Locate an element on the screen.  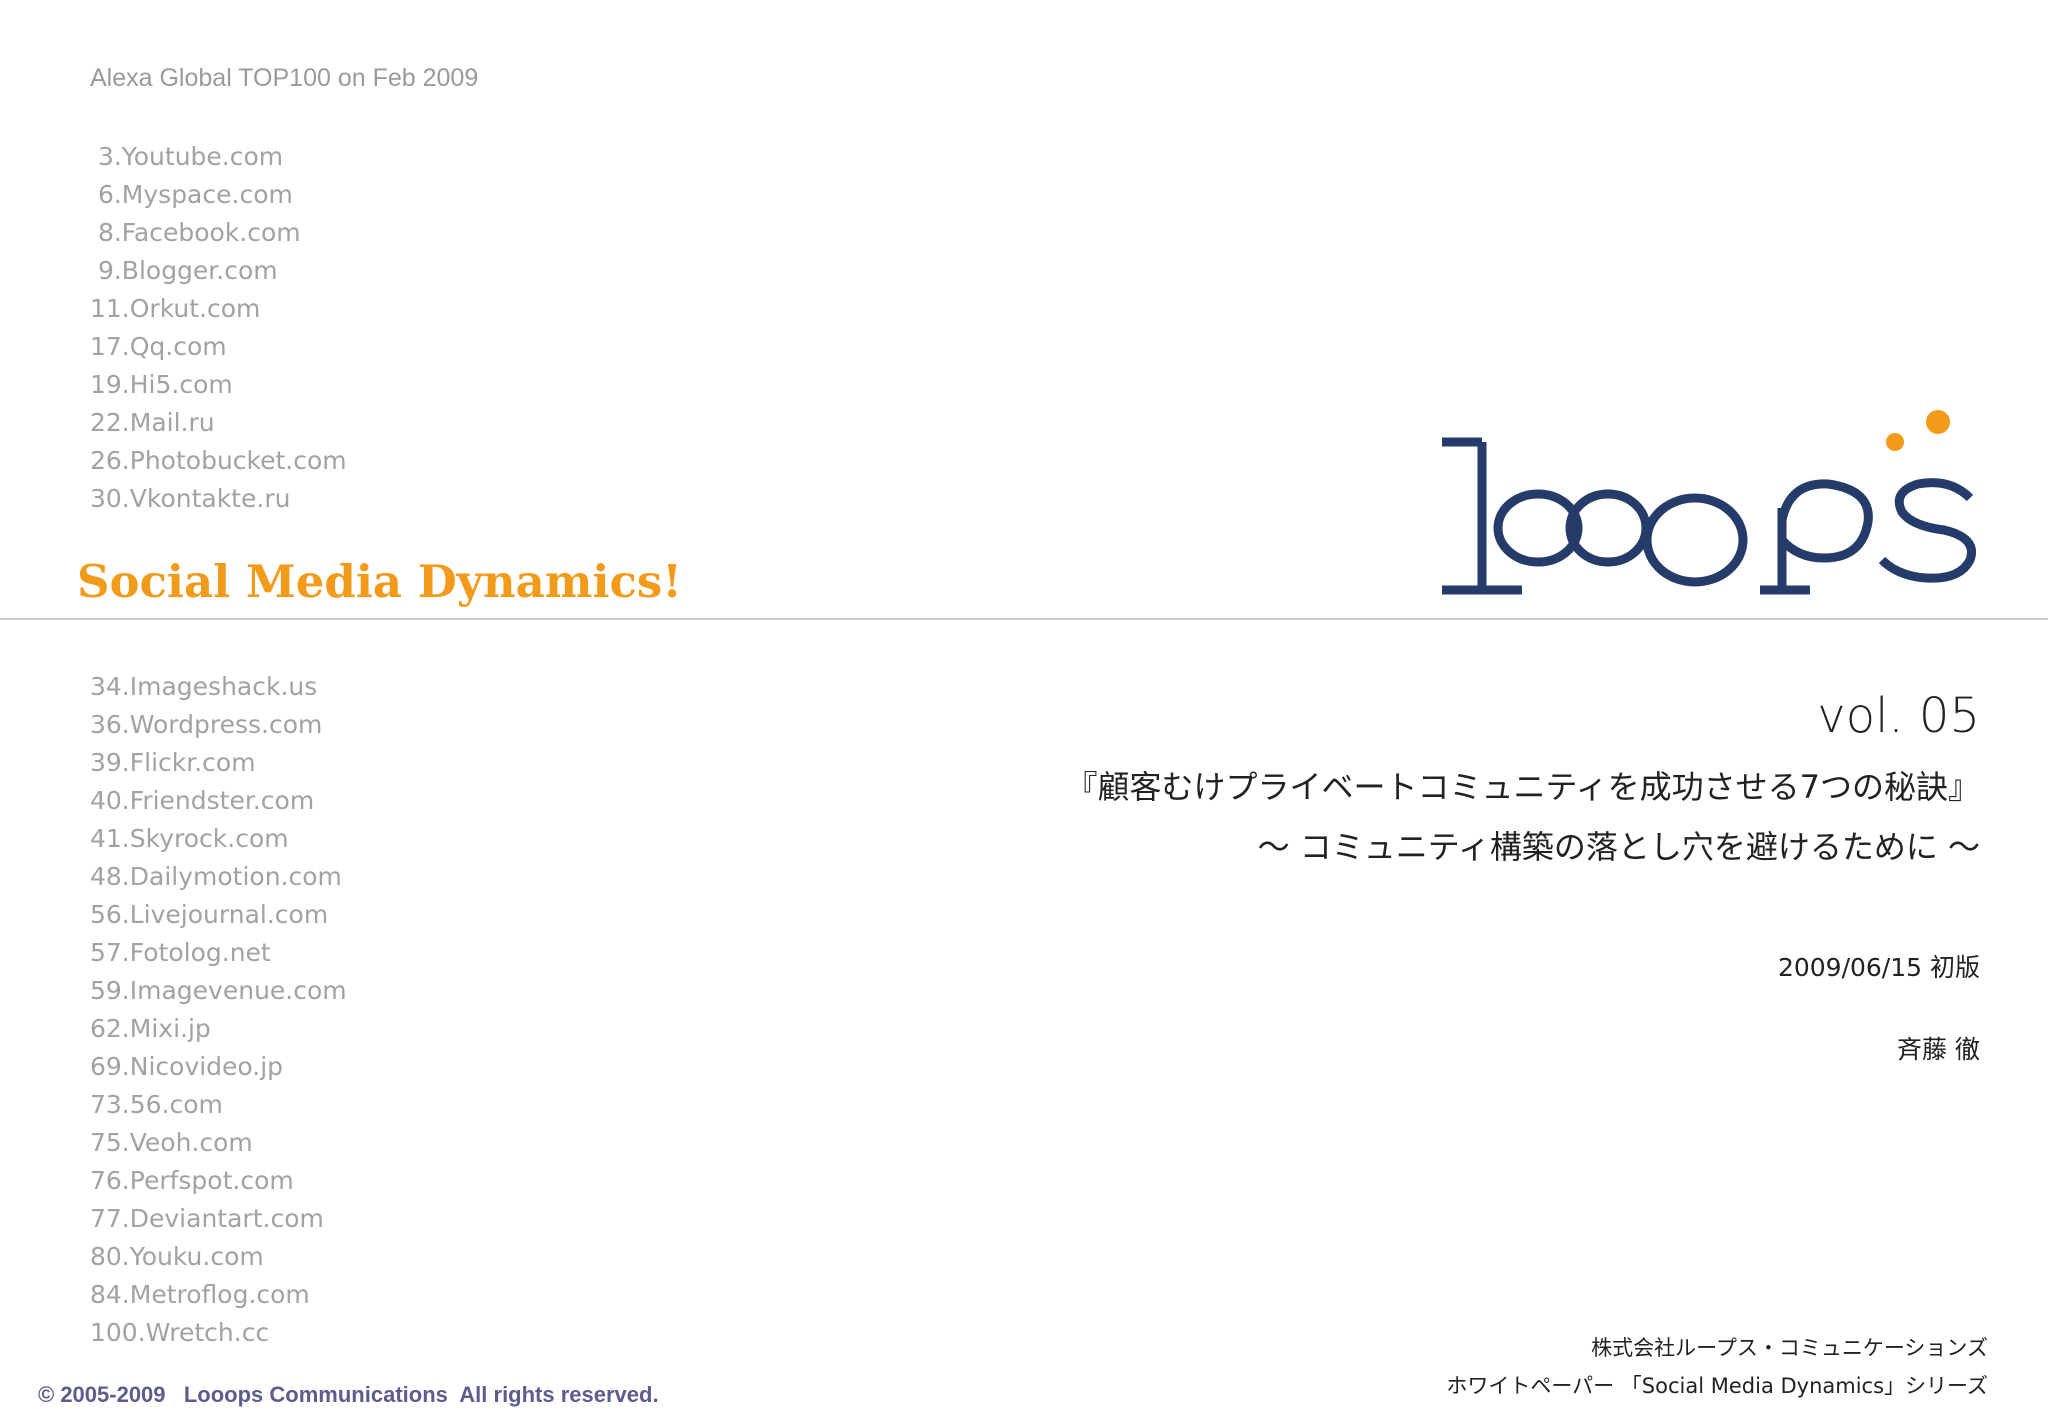
site-list-item: 77.Deviantart.com is located at coordinates (207, 1218).